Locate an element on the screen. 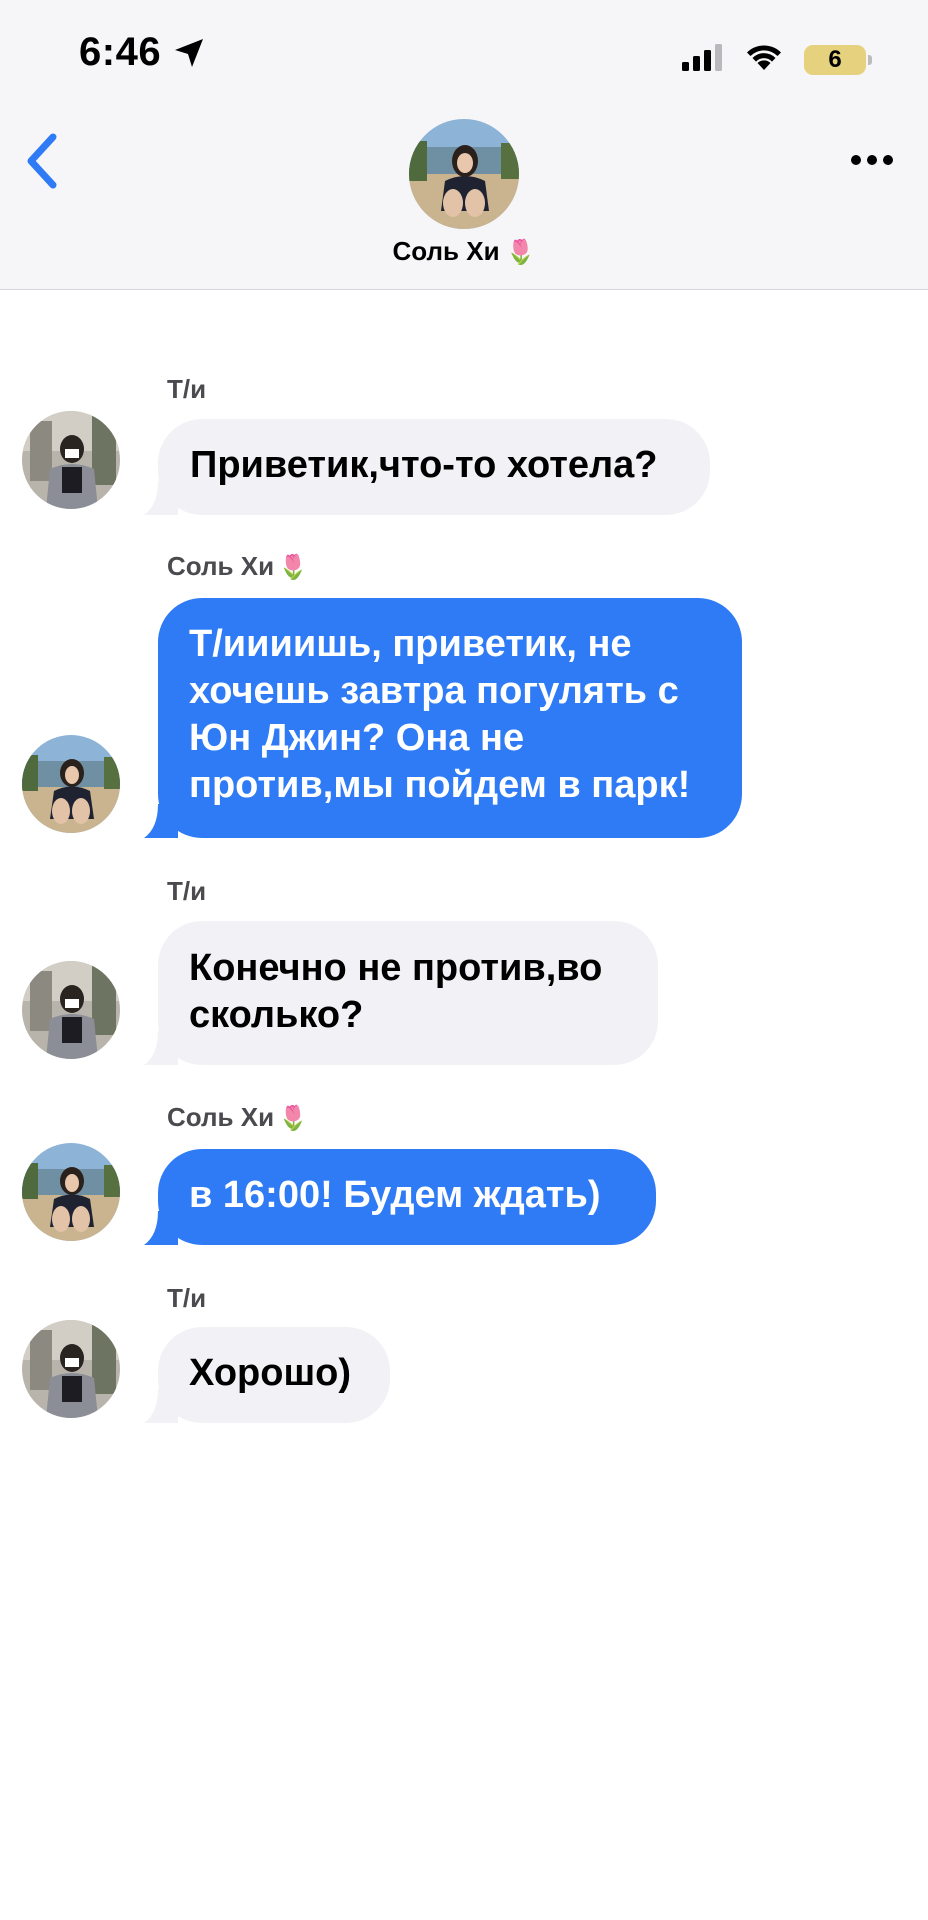 This screenshot has height=1920, width=928. message-text-line: Юн Джин? Она не is located at coordinates (357, 738).